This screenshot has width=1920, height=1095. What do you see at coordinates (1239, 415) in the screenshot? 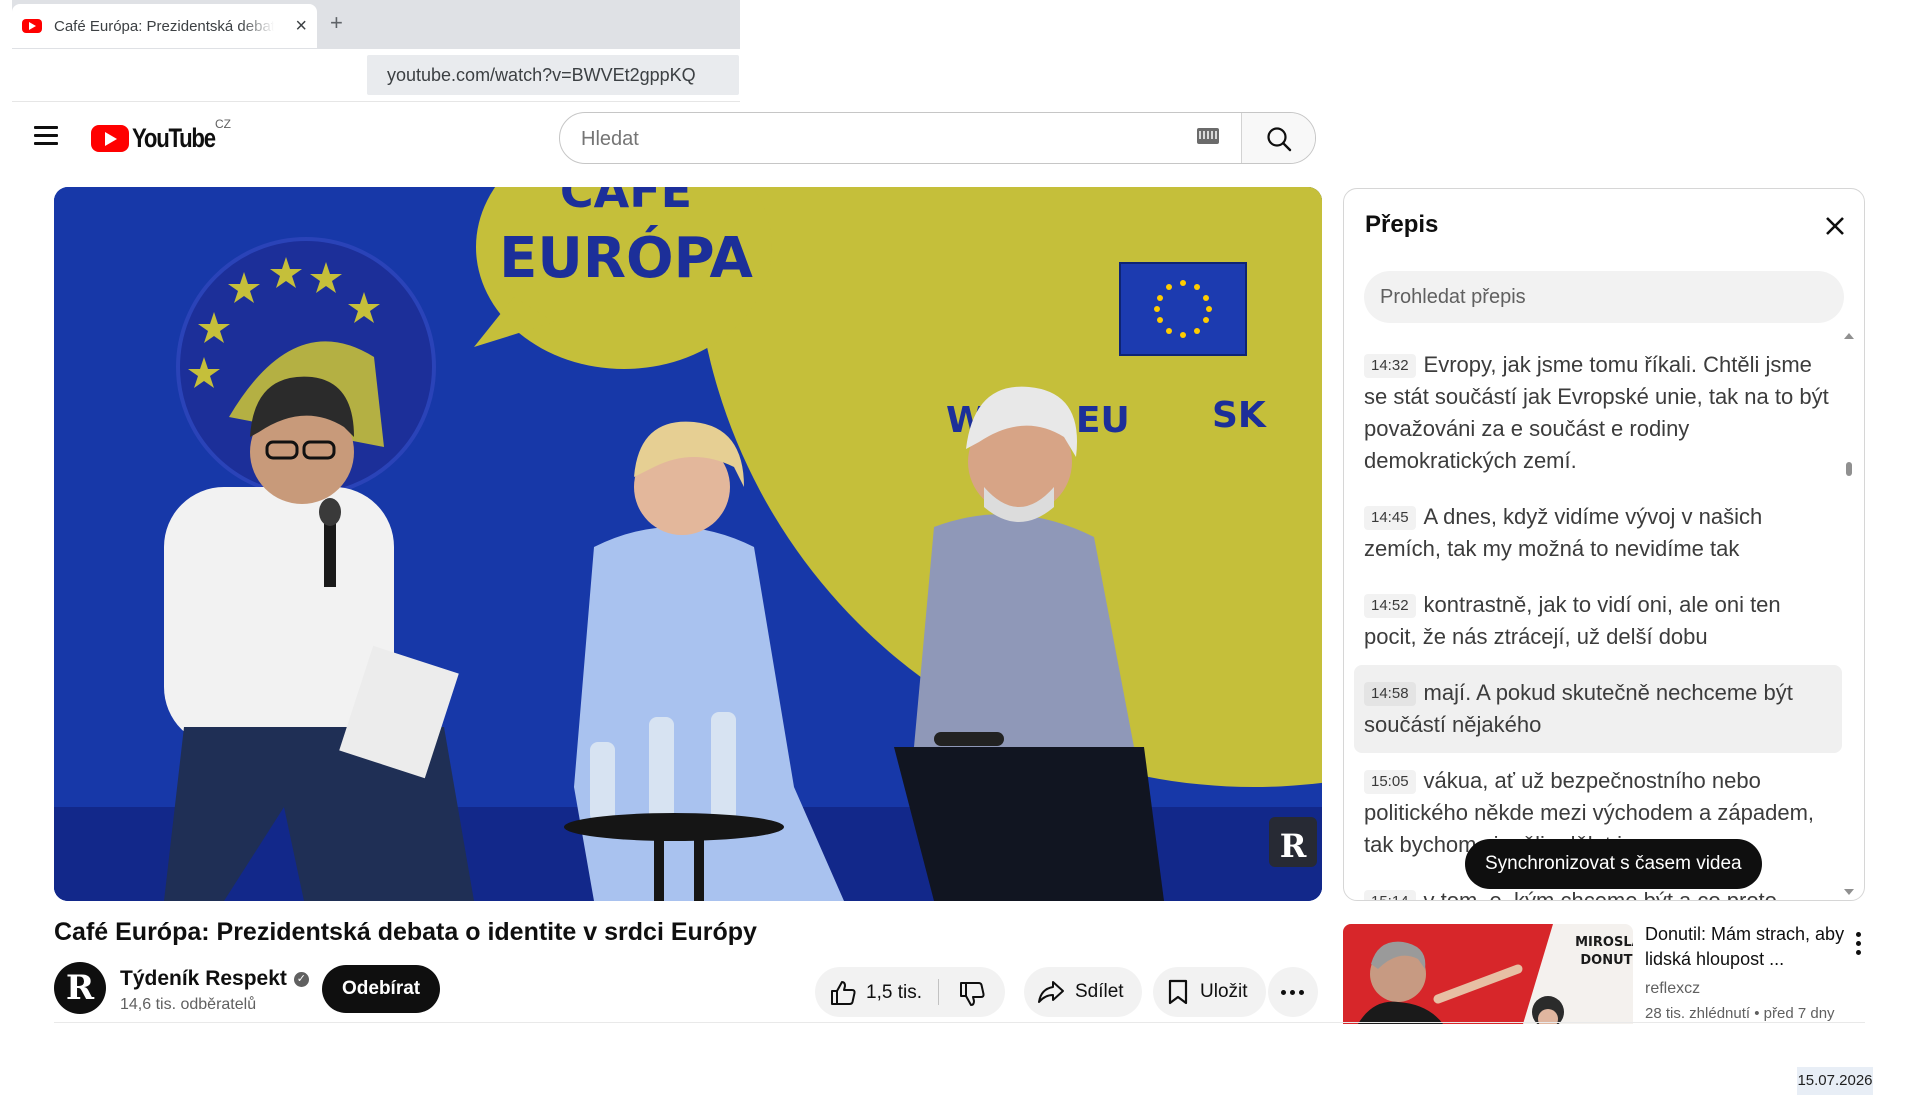
I see `website-right-text: SK` at bounding box center [1239, 415].